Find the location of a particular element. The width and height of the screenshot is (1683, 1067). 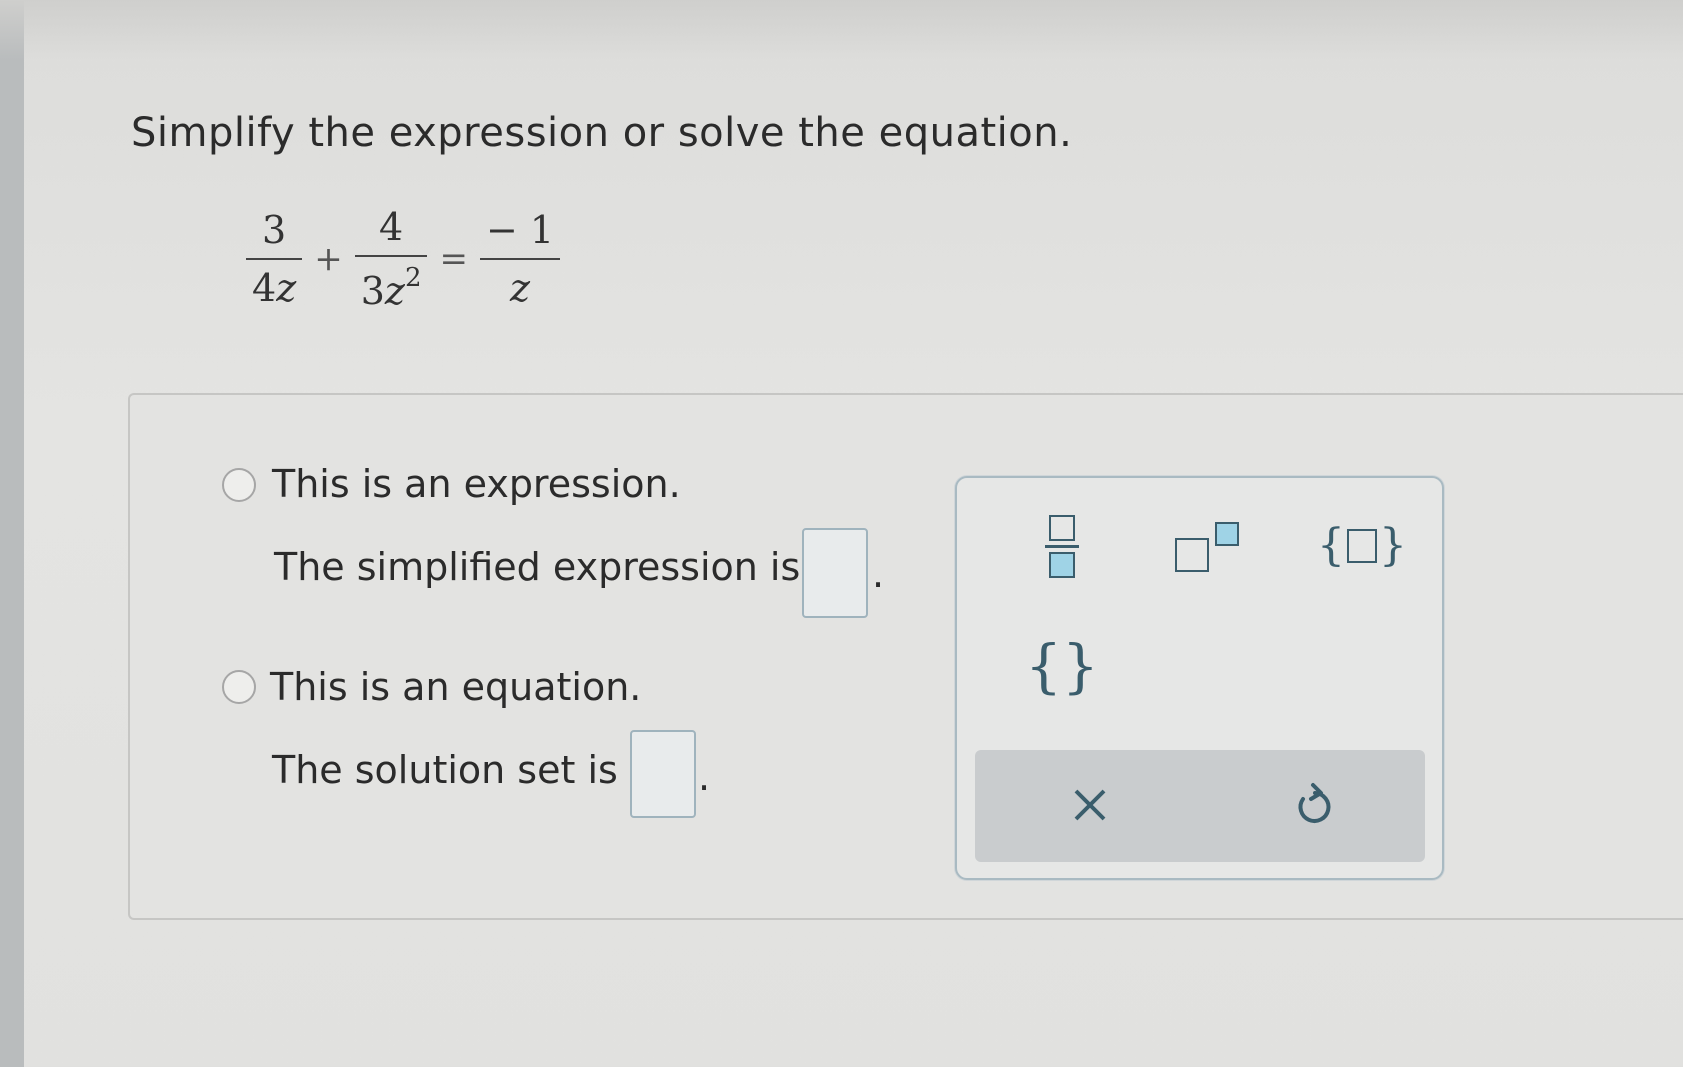

equation: 3 4z + 4 3z2 = − 1 z is located at coordinates (403, 259).